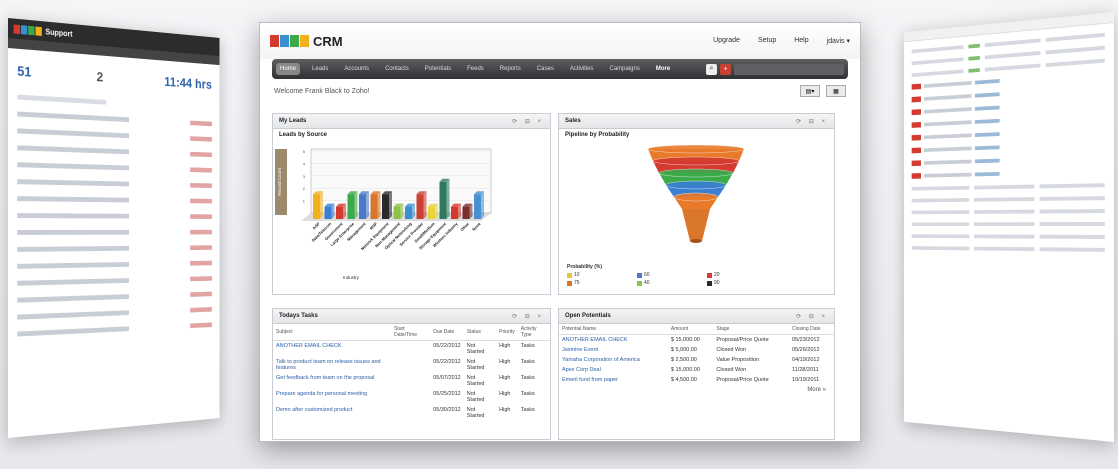 This screenshot has height=469, width=1118. Describe the element at coordinates (332, 381) in the screenshot. I see `record-link: Get feedback from team on the proposal` at that location.